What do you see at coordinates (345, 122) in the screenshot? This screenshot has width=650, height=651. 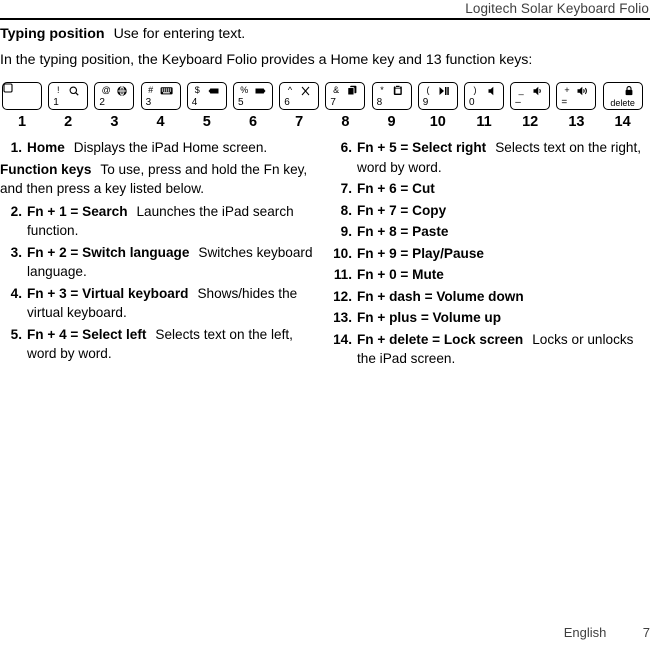 I see `key-callout-number-8: 8` at bounding box center [345, 122].